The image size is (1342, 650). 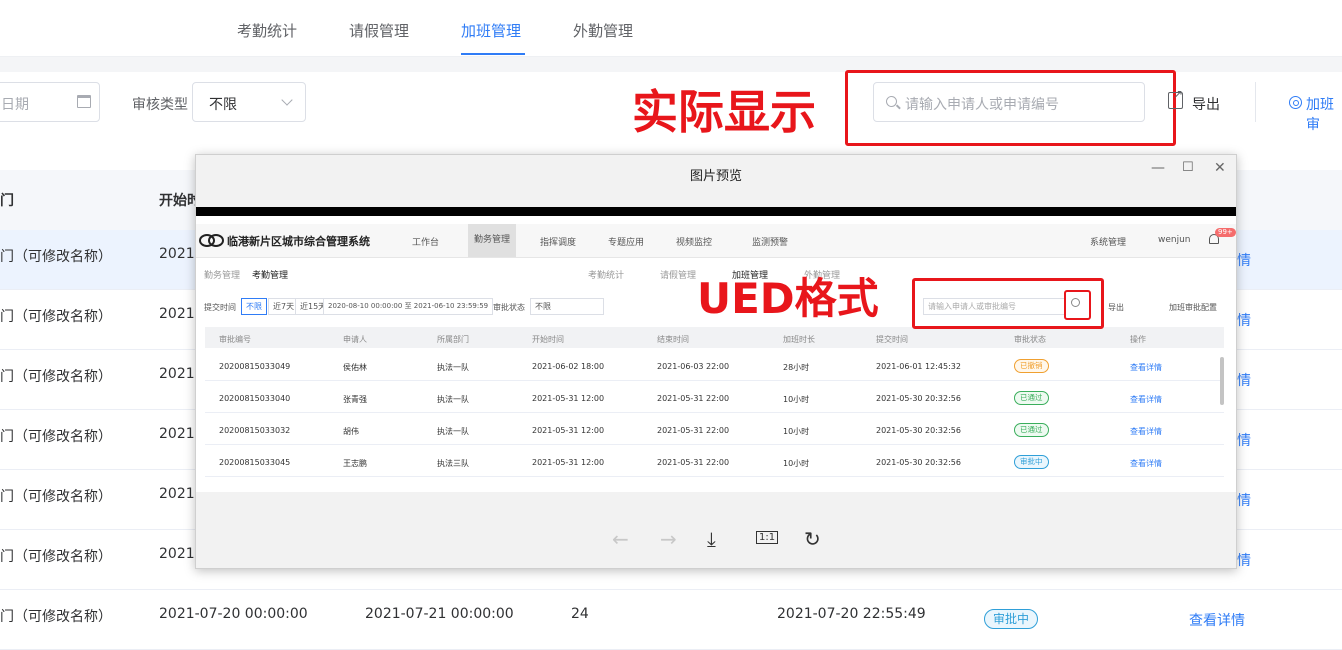 What do you see at coordinates (668, 539) in the screenshot?
I see `next-image-button: →` at bounding box center [668, 539].